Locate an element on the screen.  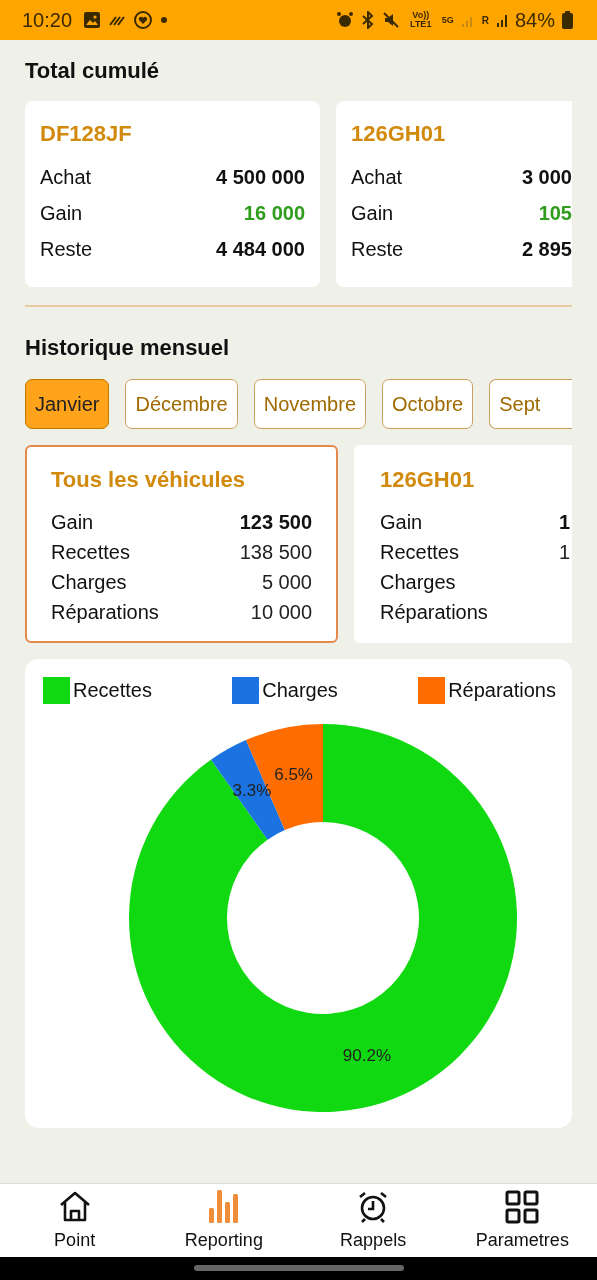
legend-label: Charges is located at coordinates (300, 691).